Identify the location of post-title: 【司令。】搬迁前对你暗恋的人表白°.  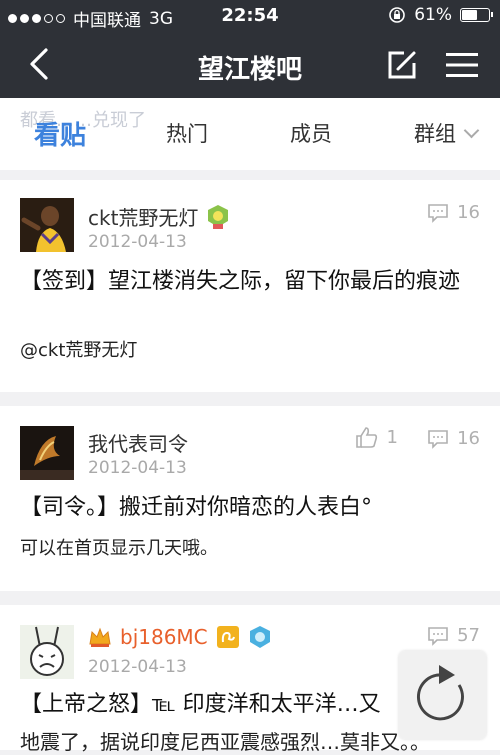
(250, 508).